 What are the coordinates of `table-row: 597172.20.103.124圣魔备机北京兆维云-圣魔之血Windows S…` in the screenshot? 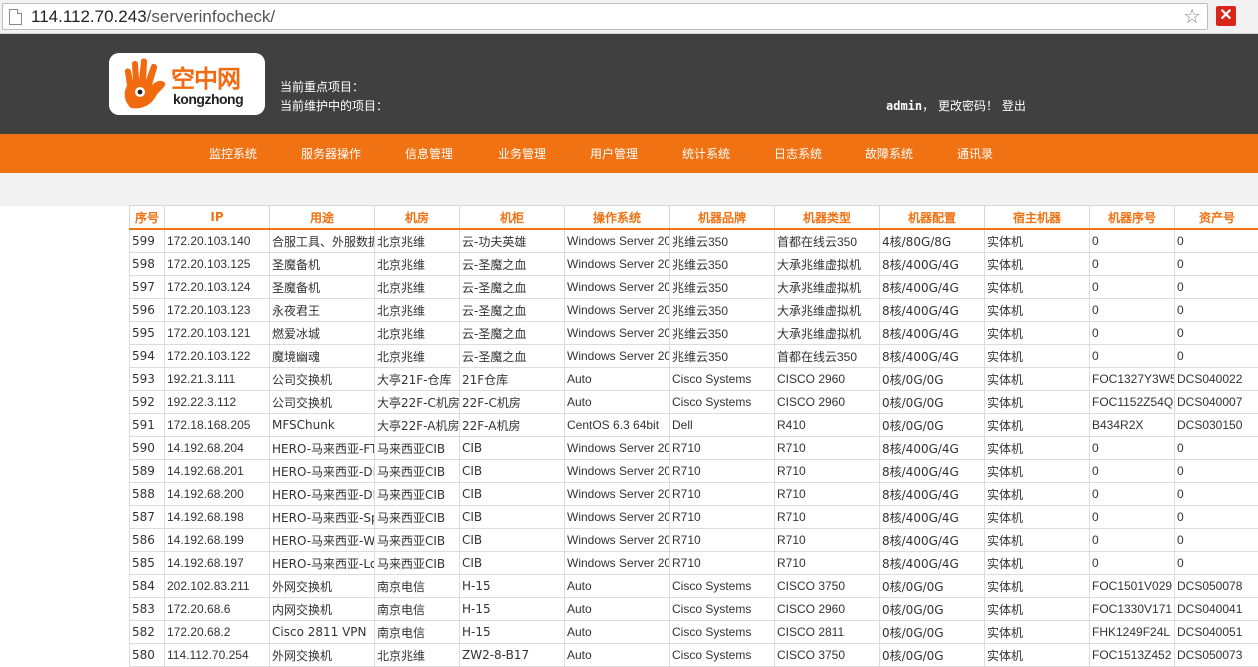 It's located at (694, 287).